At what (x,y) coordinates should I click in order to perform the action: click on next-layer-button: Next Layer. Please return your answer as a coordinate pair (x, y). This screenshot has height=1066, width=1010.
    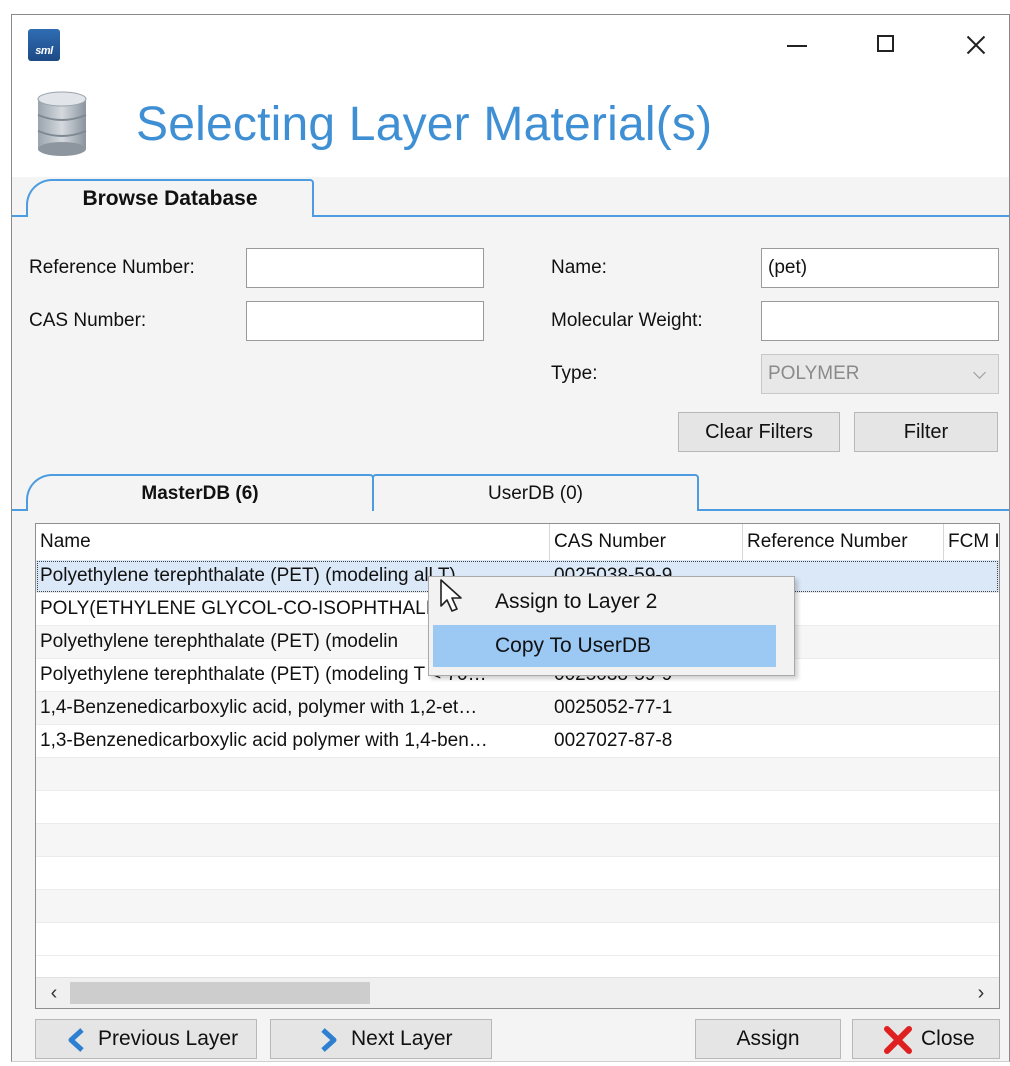
    Looking at the image, I should click on (381, 1039).